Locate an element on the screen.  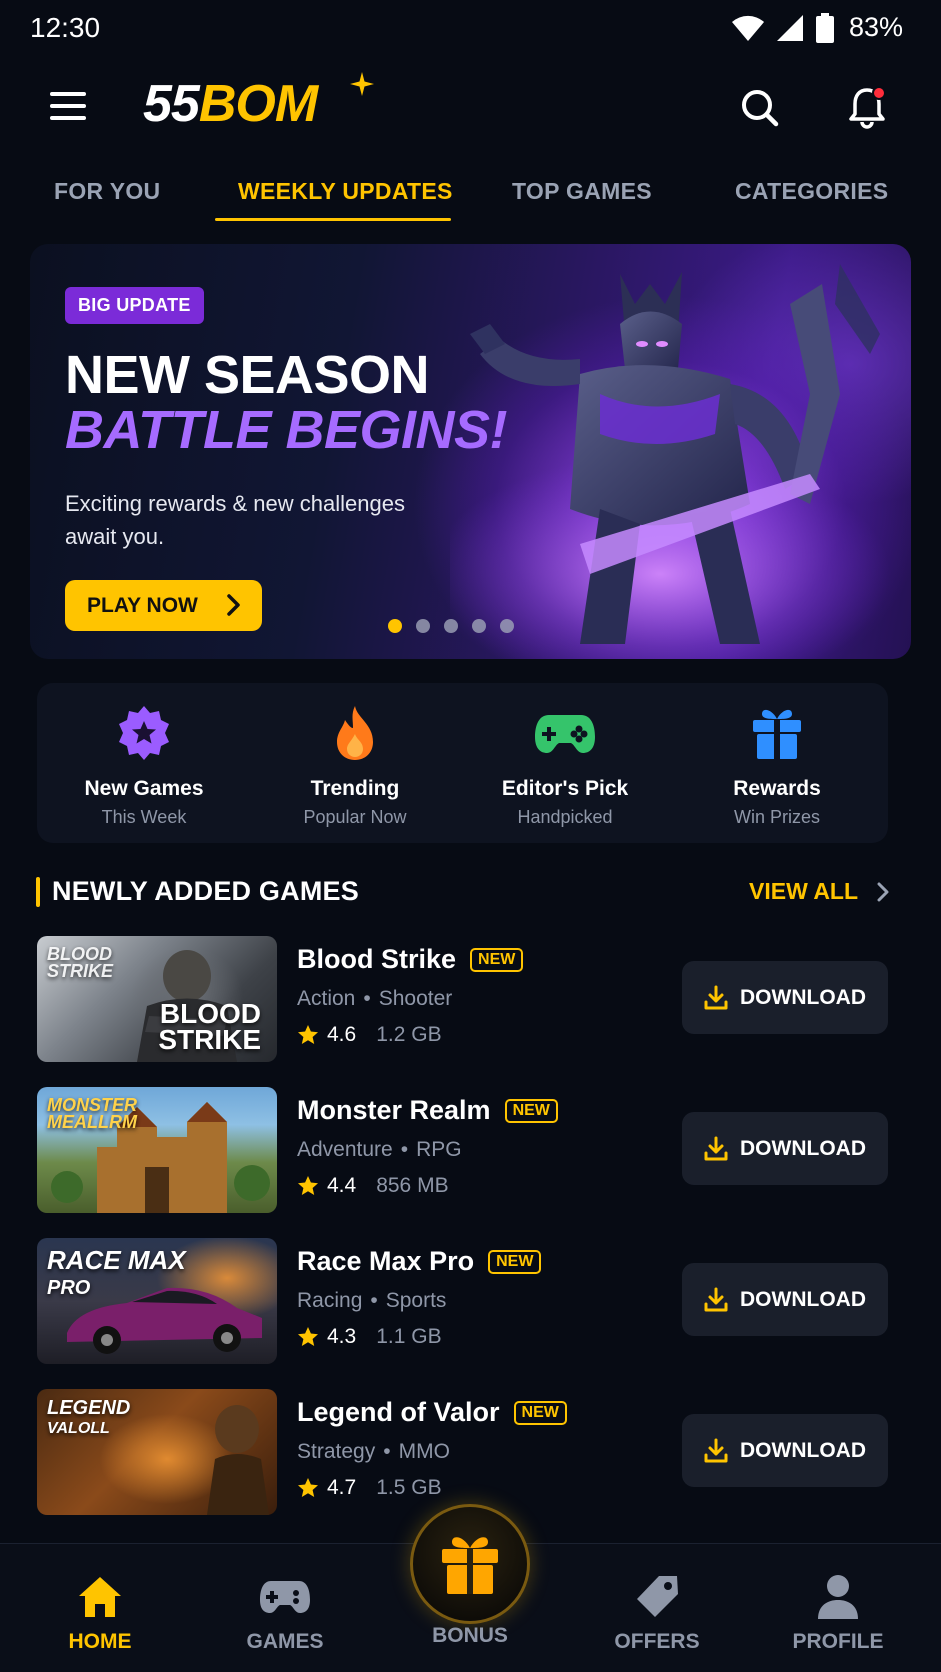
quick-subtitle: This Week is located at coordinates (144, 817).